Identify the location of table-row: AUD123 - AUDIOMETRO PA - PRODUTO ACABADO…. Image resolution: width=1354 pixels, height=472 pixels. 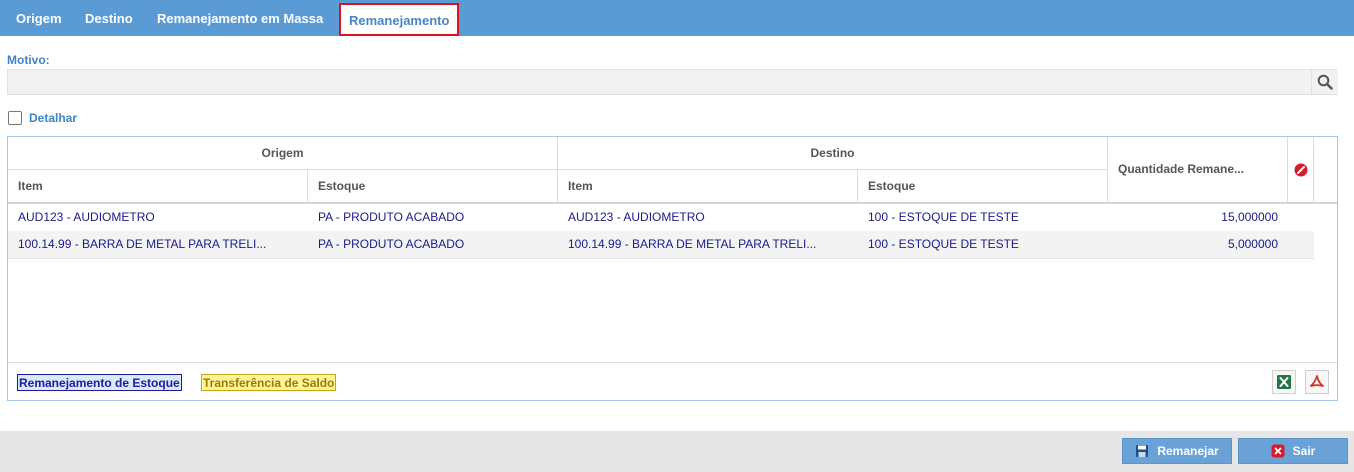
(661, 217).